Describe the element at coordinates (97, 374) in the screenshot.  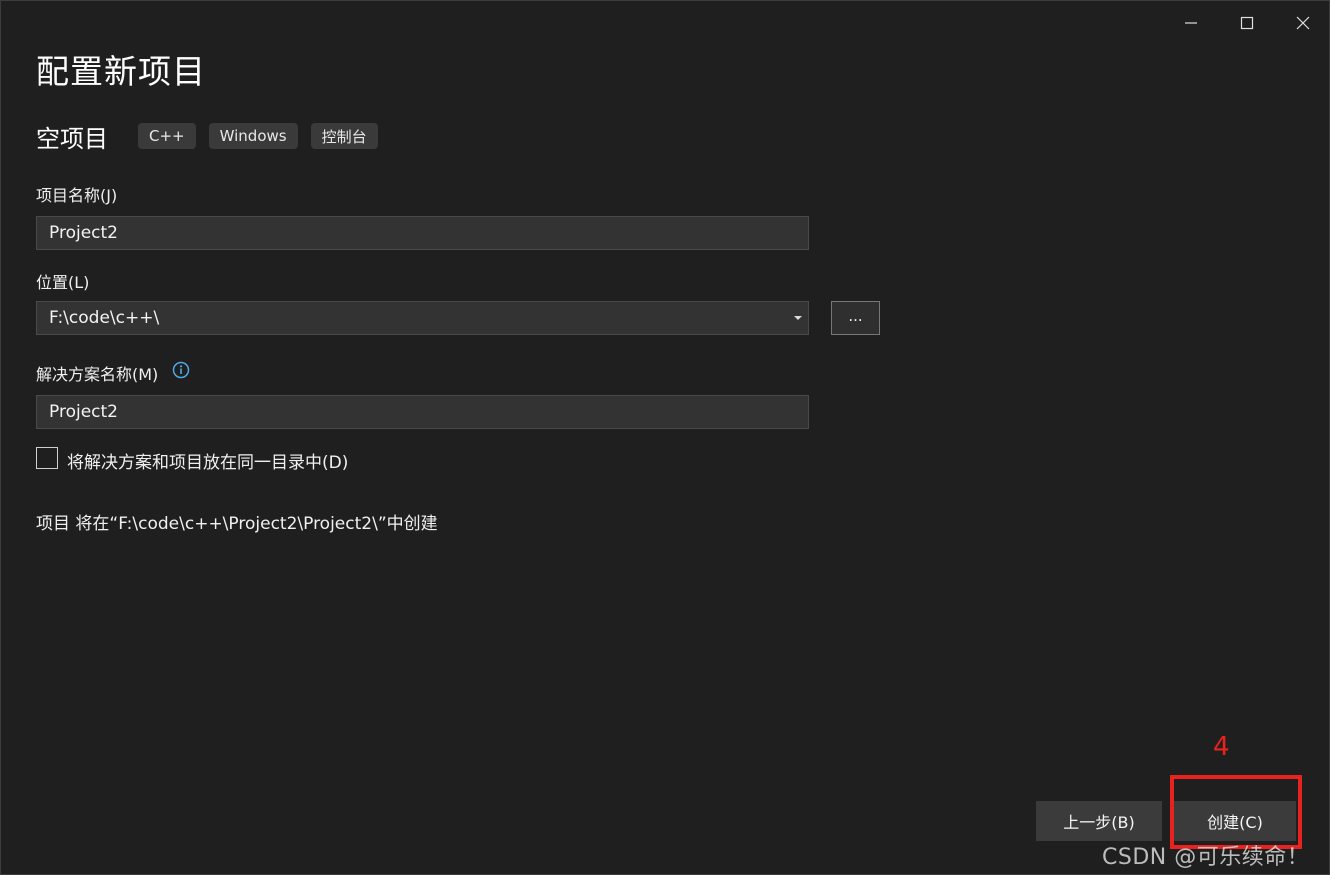
I see `solution-name-label: 解决方案名称(M)` at that location.